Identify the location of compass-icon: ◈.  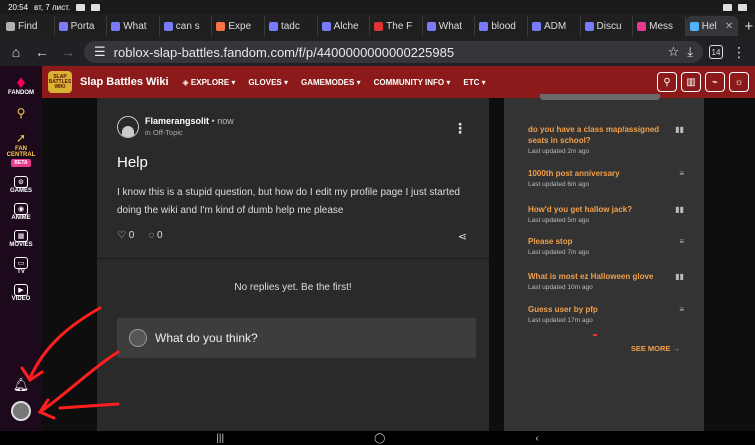
(186, 82).